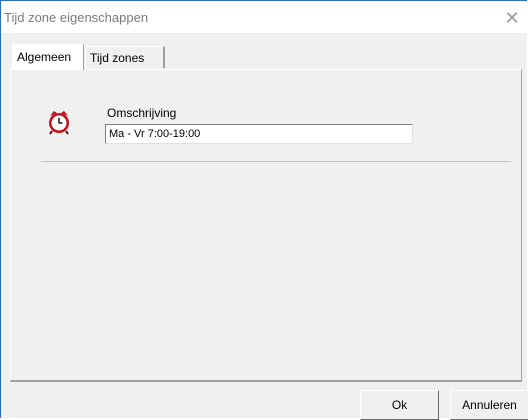  What do you see at coordinates (142, 113) in the screenshot?
I see `description-label: Omschrijving` at bounding box center [142, 113].